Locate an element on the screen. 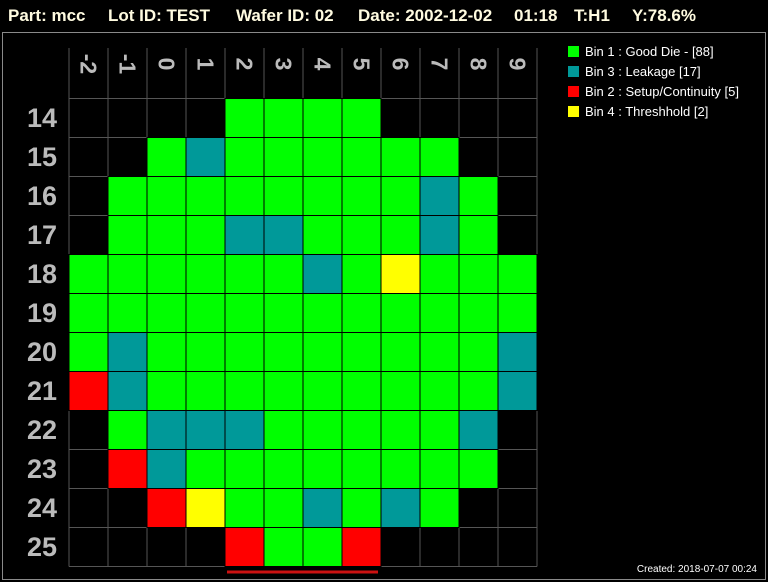  legend-label: Bin 1 : Good Die - [88] is located at coordinates (649, 51).